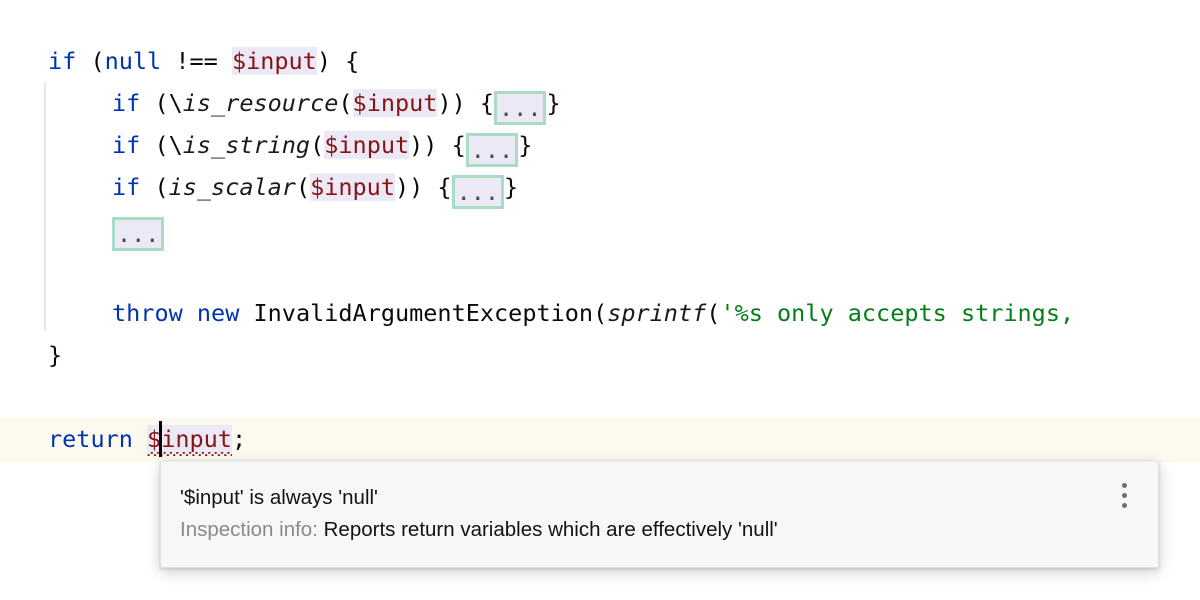 The image size is (1200, 600). I want to click on punct-semicolon: ;, so click(239, 439).